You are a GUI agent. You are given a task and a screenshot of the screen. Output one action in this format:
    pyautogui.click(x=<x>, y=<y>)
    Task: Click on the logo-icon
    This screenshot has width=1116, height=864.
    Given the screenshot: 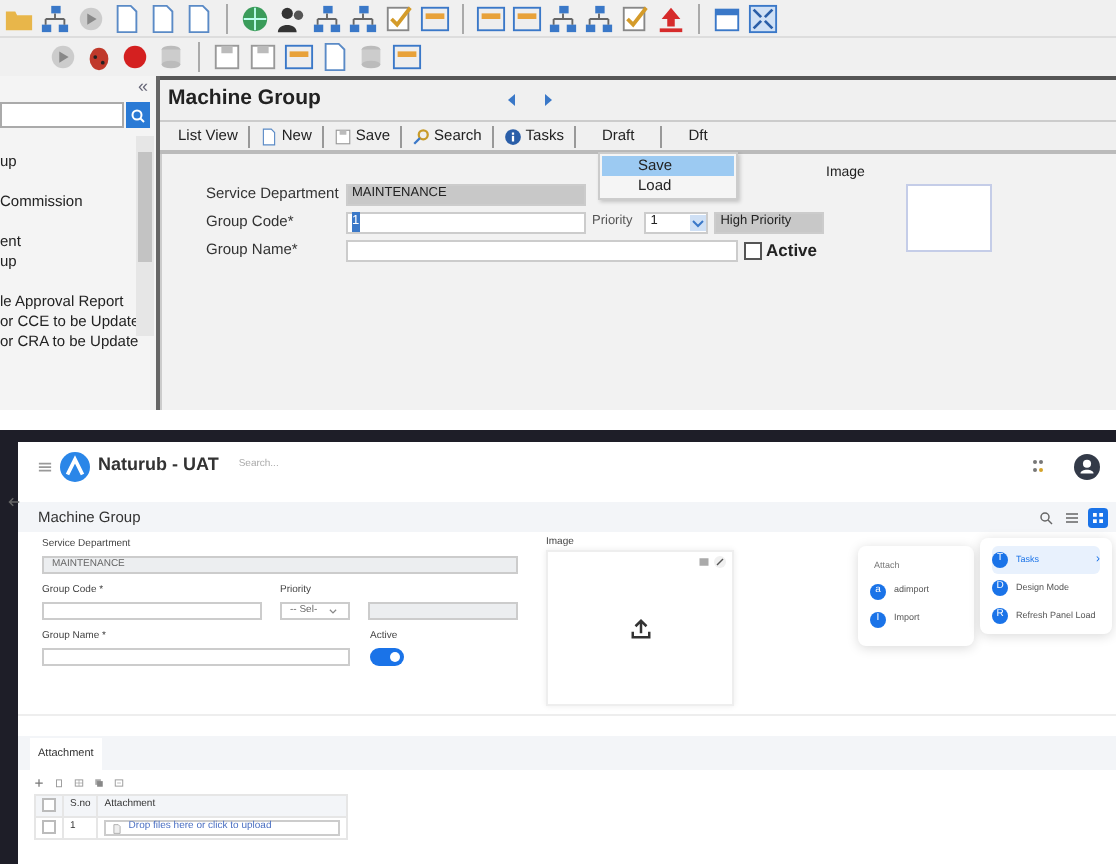 What is the action you would take?
    pyautogui.click(x=75, y=466)
    